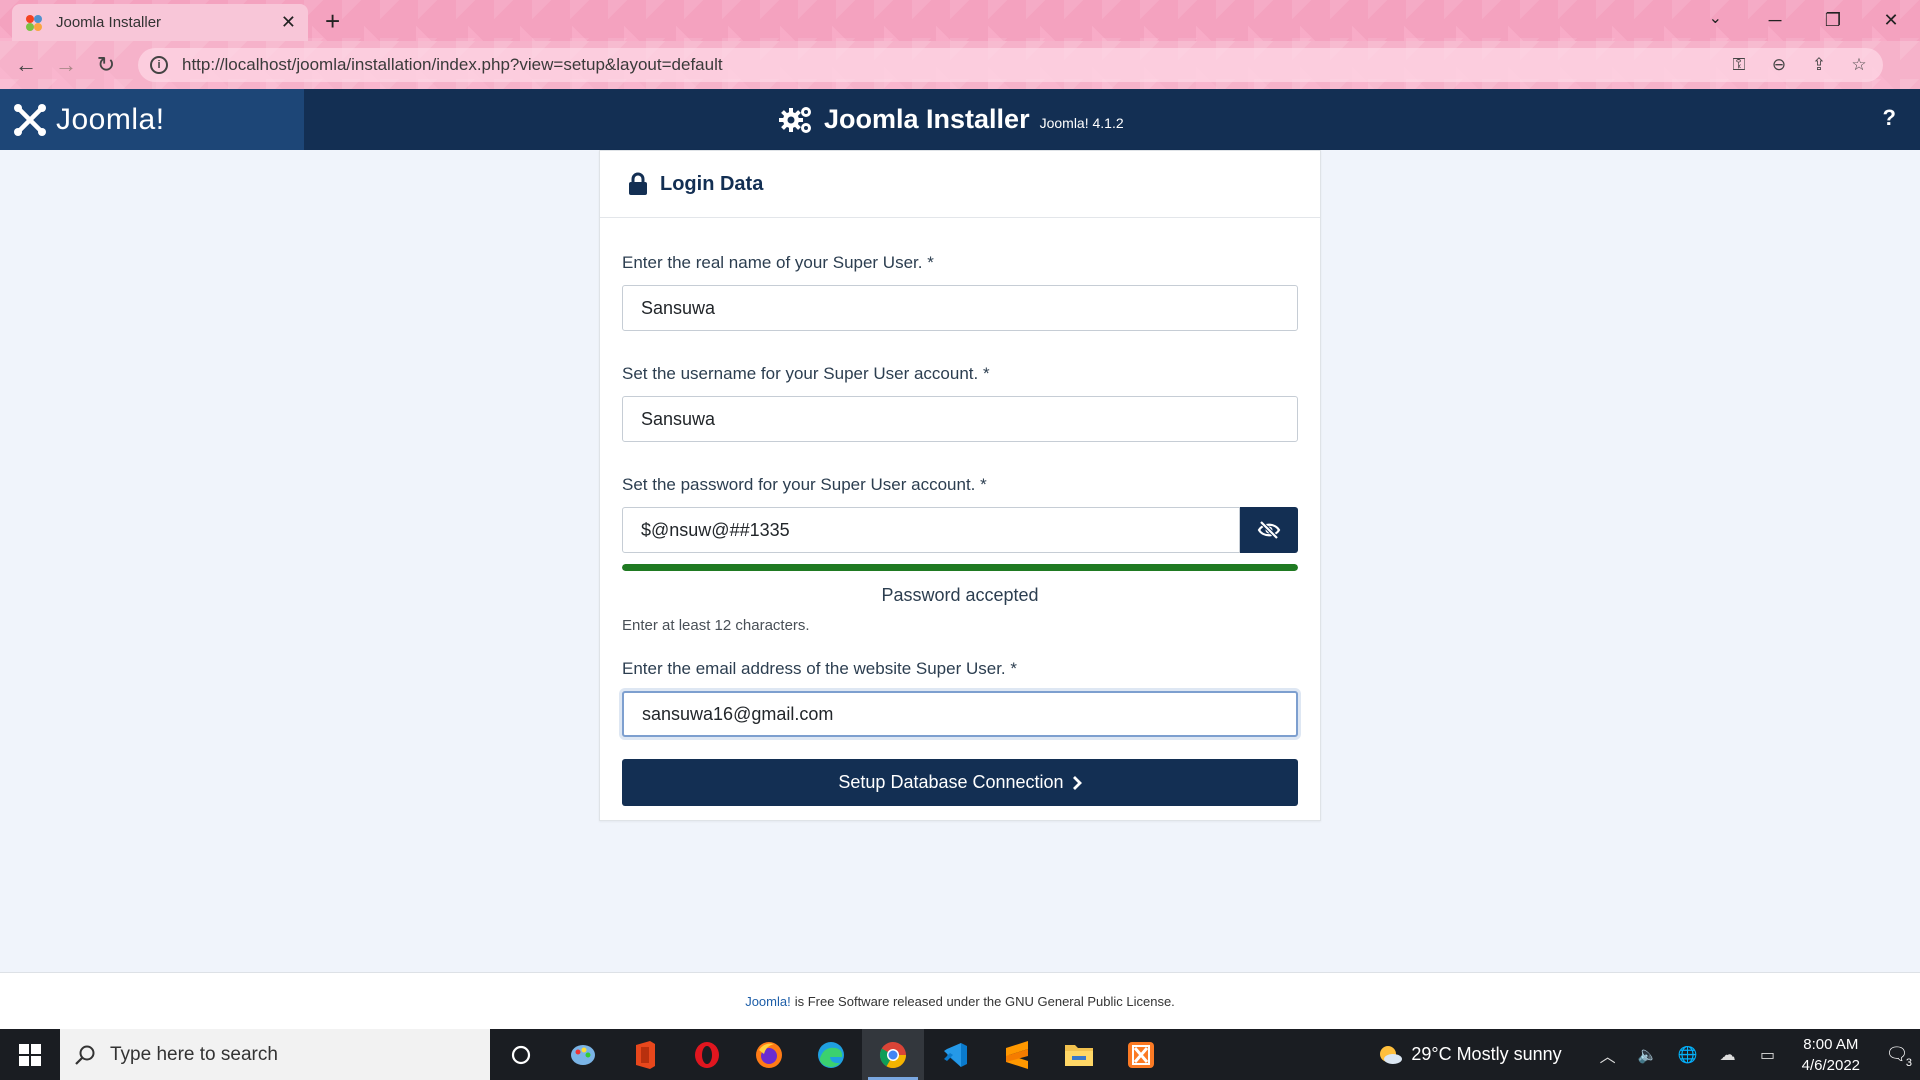 The width and height of the screenshot is (1920, 1080). I want to click on password-strength-fill, so click(960, 567).